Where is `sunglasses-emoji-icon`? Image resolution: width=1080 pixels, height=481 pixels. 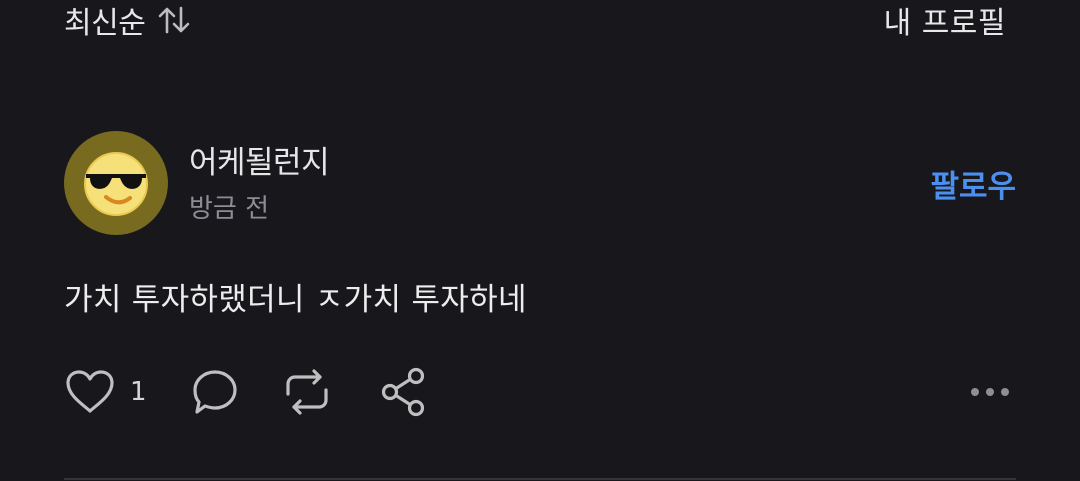
sunglasses-emoji-icon is located at coordinates (116, 184).